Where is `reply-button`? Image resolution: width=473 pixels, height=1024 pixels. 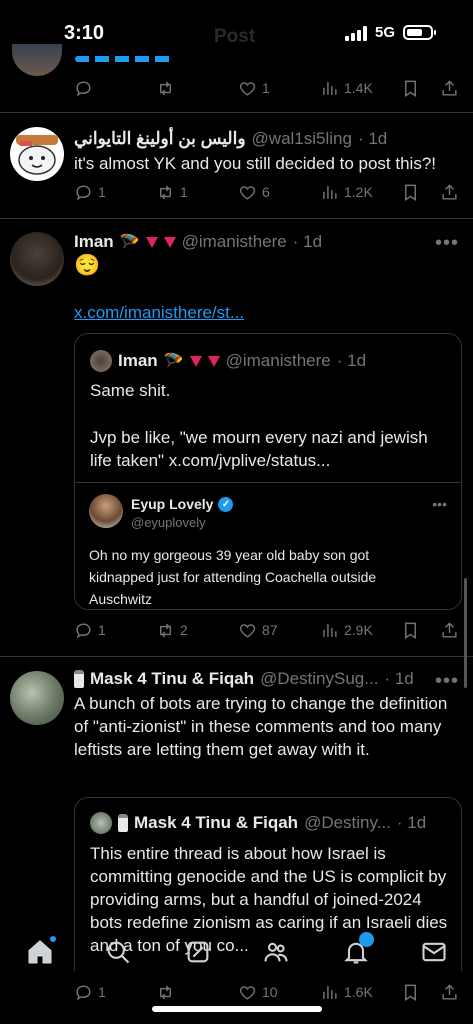 reply-button is located at coordinates (86, 88).